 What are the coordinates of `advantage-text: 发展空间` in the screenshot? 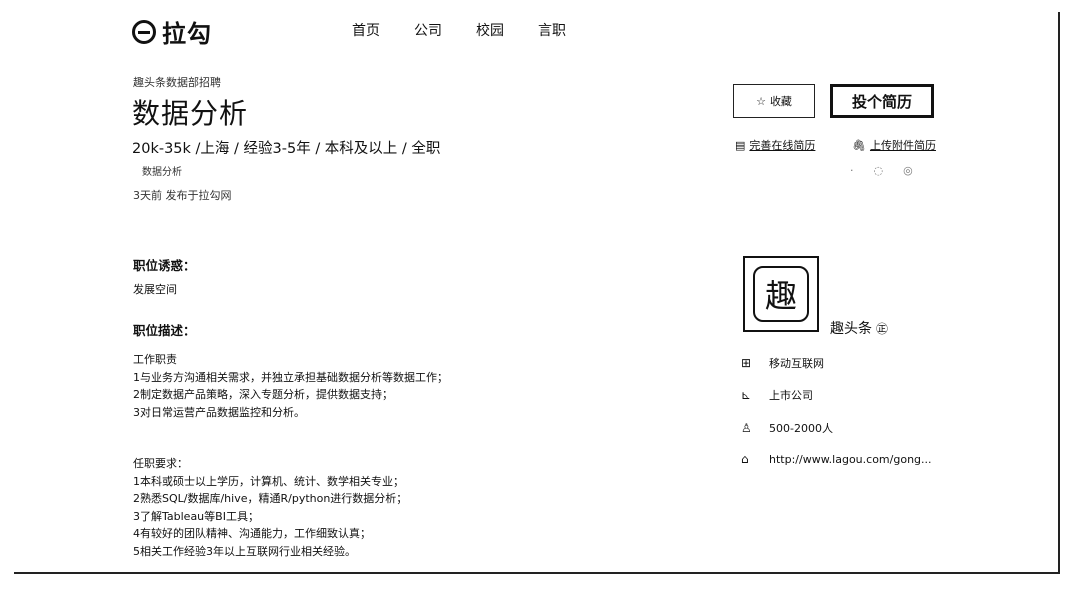 It's located at (155, 289).